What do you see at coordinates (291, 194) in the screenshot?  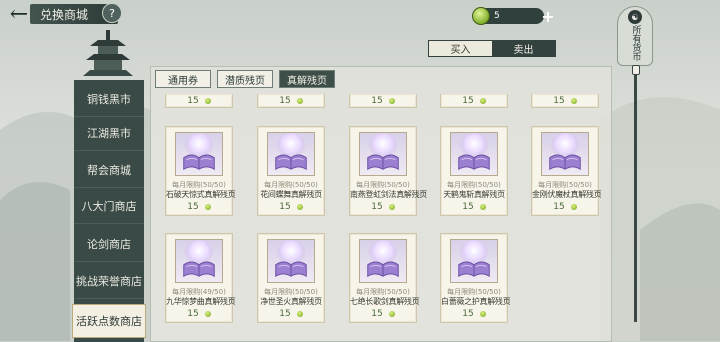 I see `item-name: 花间蝶舞真解残页` at bounding box center [291, 194].